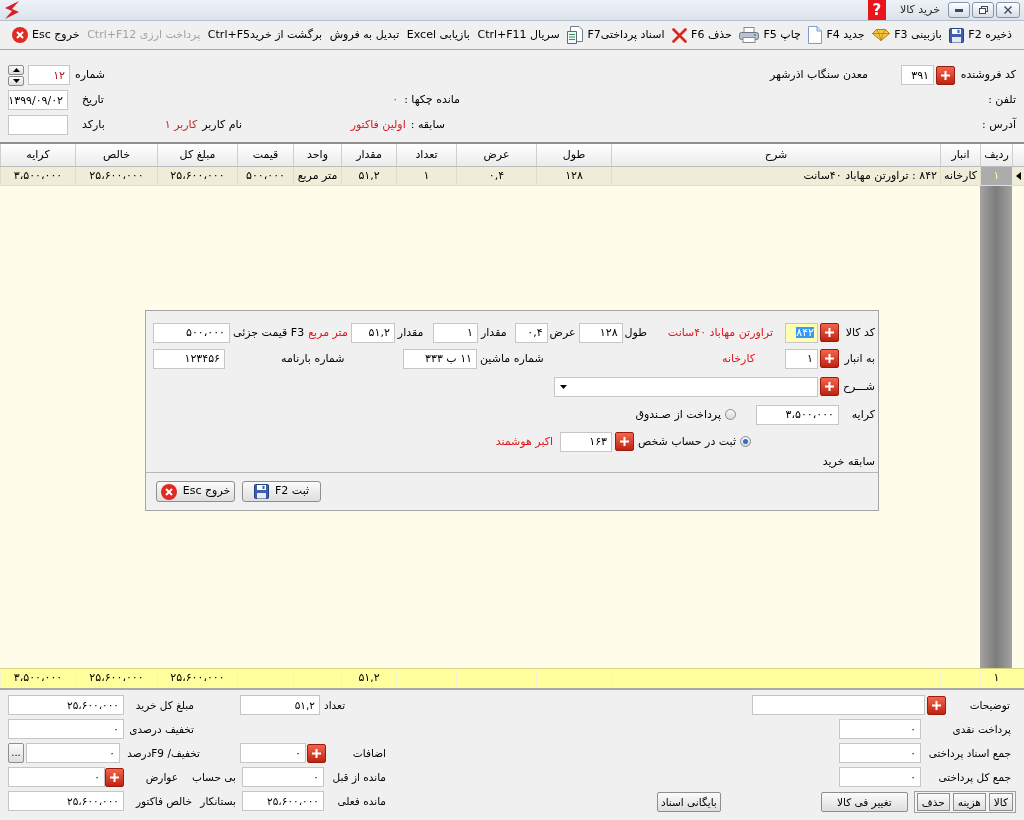 This screenshot has height=820, width=1024. Describe the element at coordinates (218, 801) in the screenshot. I see `balance-status: بستانکار` at that location.